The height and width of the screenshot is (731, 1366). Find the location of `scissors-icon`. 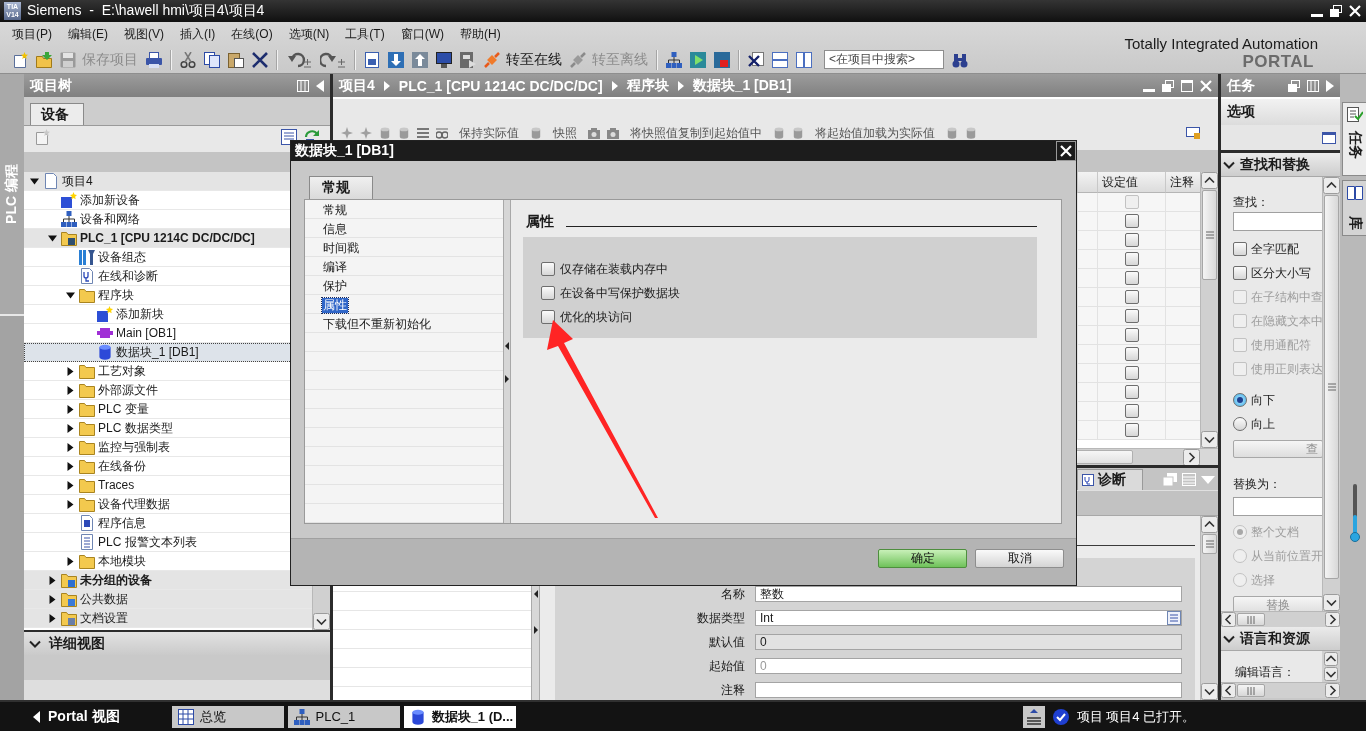

scissors-icon is located at coordinates (188, 59).